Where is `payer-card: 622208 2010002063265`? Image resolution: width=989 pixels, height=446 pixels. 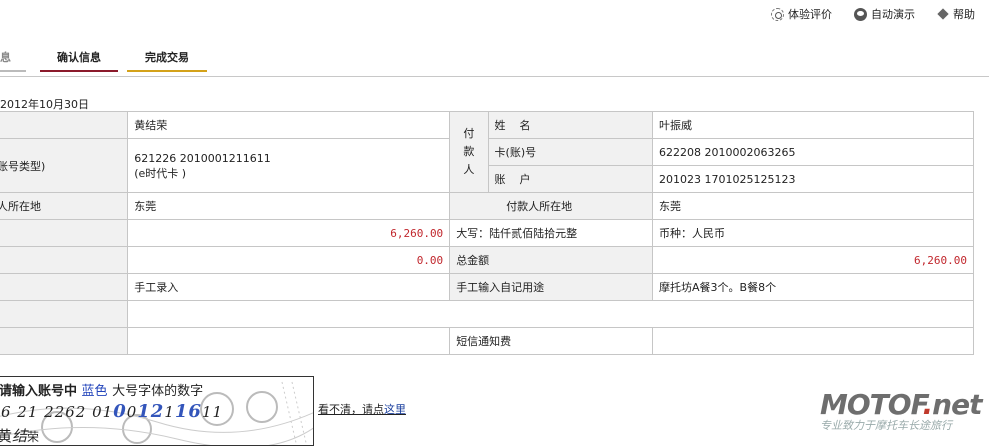
payer-card: 622208 2010002063265 is located at coordinates (813, 152).